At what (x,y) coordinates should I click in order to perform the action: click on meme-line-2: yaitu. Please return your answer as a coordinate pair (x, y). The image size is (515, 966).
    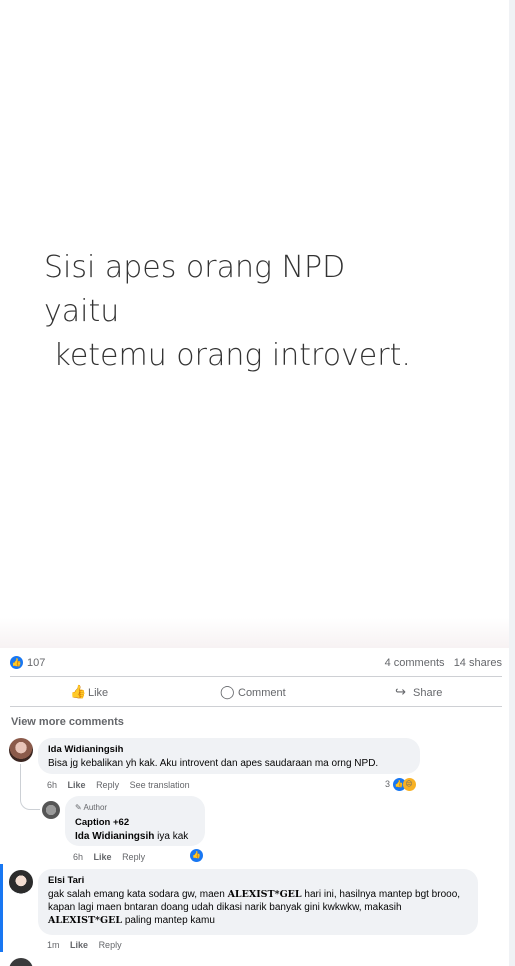
    Looking at the image, I should click on (82, 311).